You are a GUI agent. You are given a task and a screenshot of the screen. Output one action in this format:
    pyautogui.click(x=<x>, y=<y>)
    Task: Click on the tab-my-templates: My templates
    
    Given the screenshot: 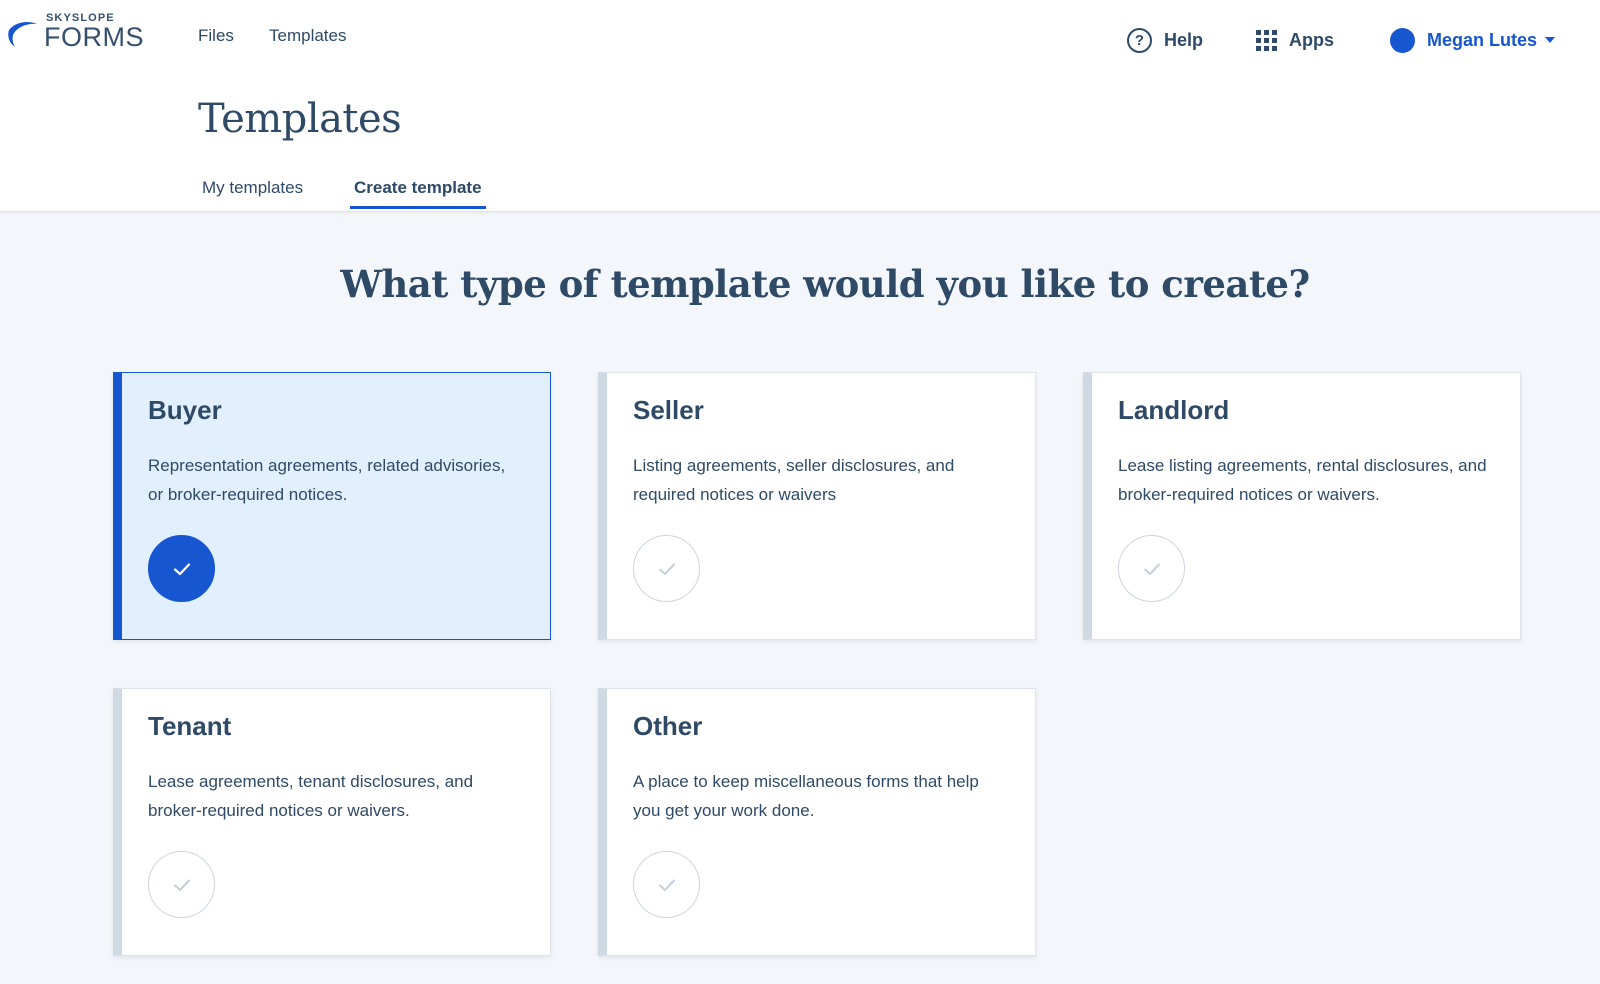 What is the action you would take?
    pyautogui.click(x=252, y=192)
    